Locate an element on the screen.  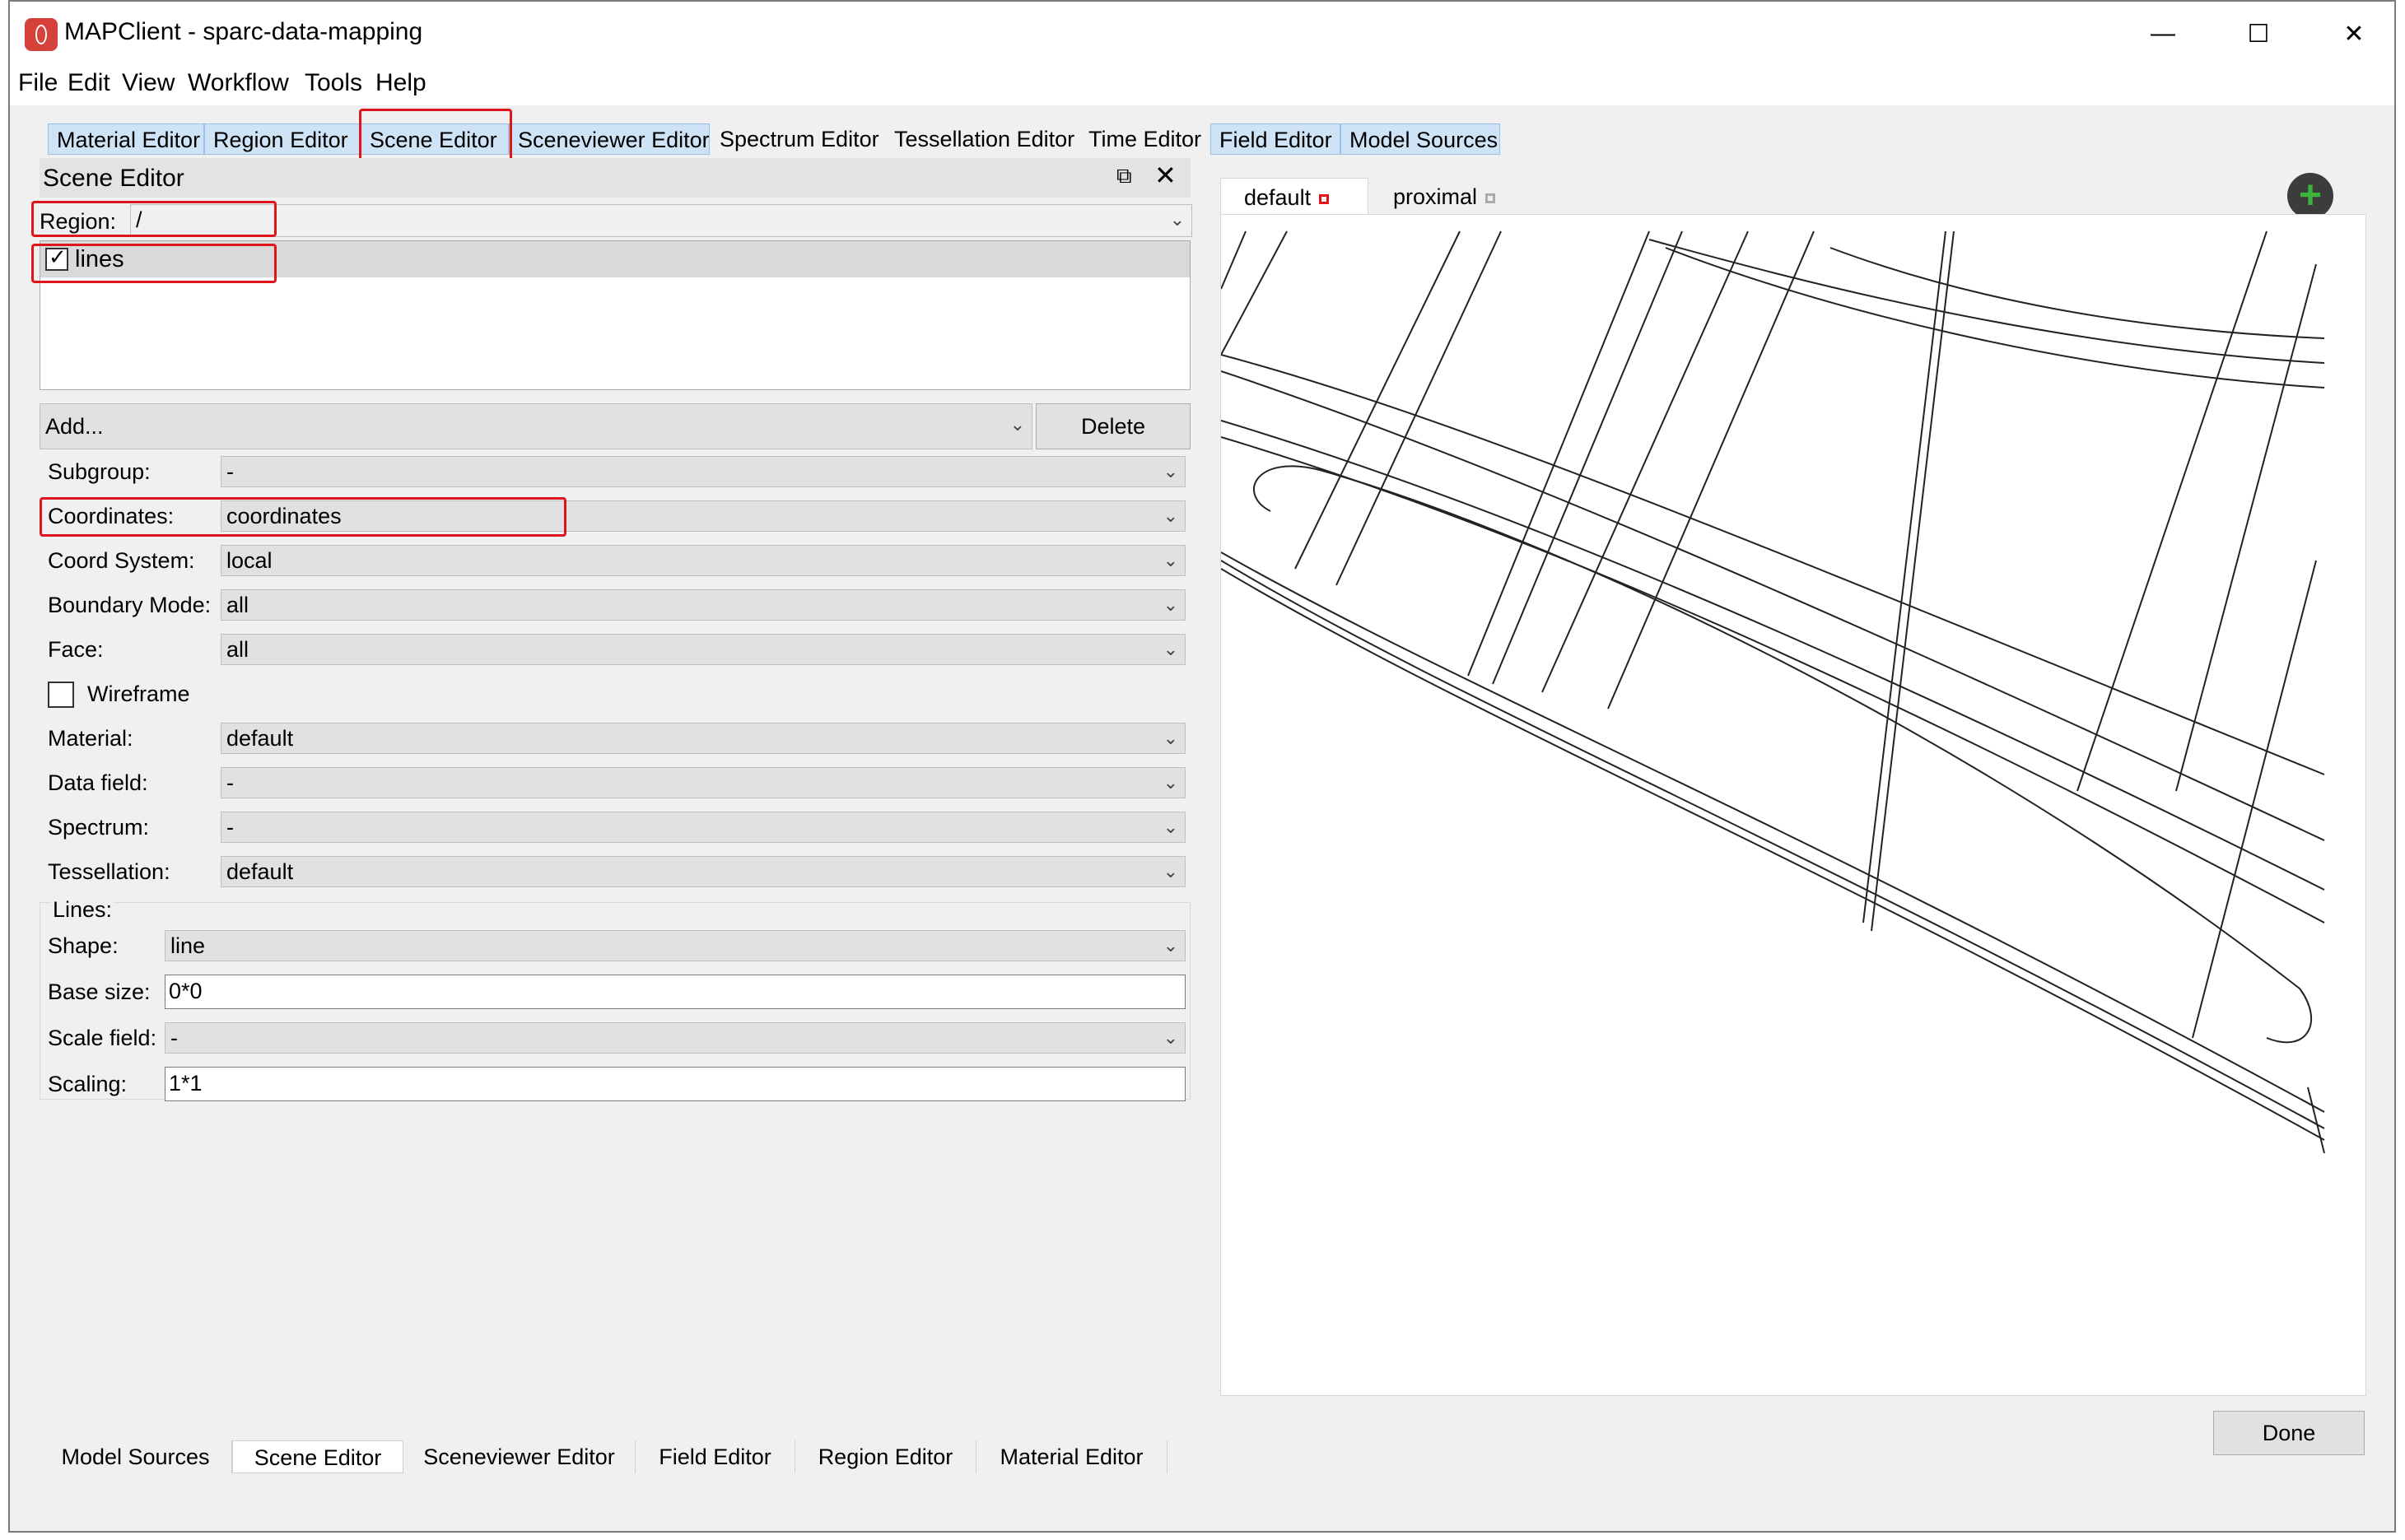
scaling-input: 1*1 is located at coordinates (675, 1084).